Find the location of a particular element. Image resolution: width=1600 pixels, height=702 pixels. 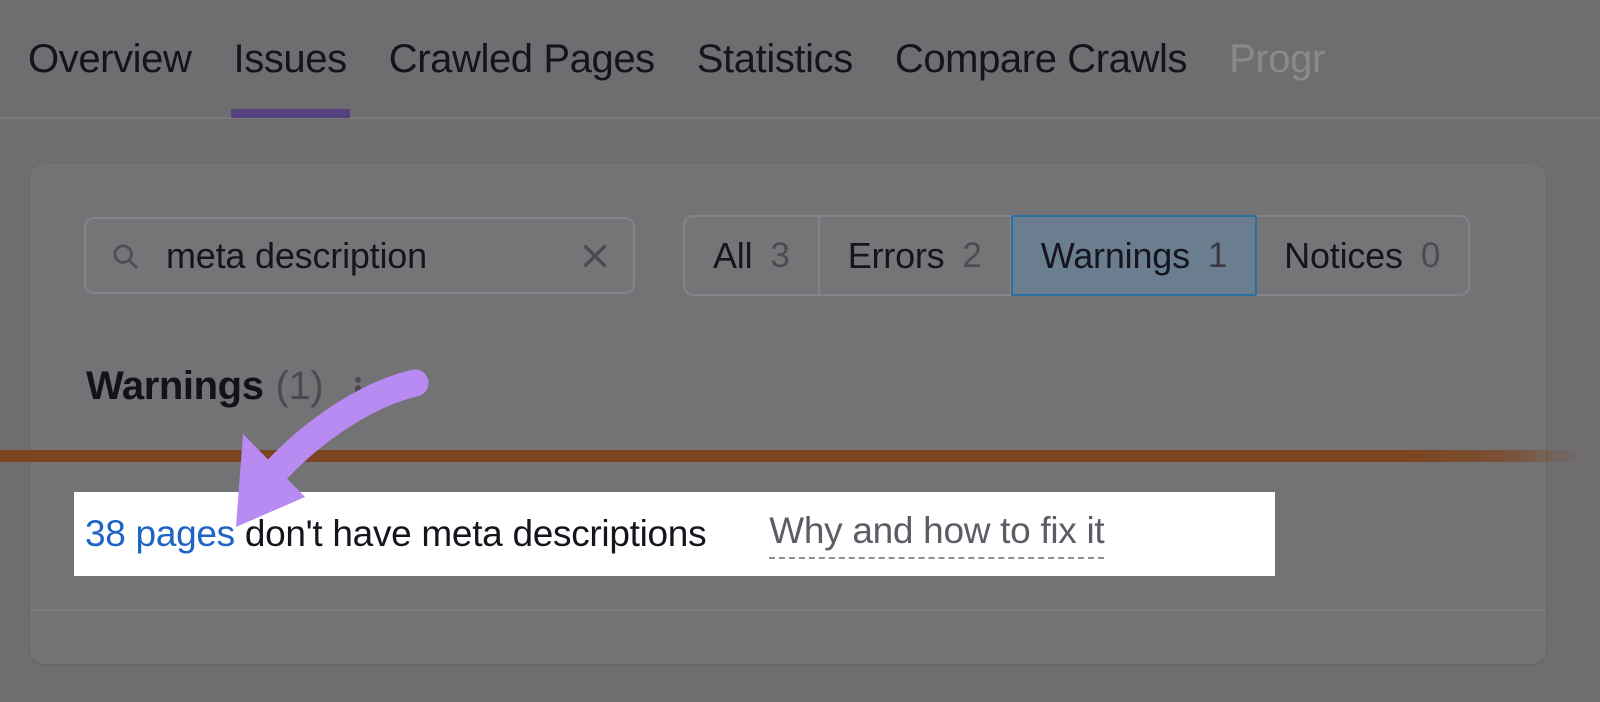

tab-compare-crawls: Compare Crawls is located at coordinates (1041, 59).